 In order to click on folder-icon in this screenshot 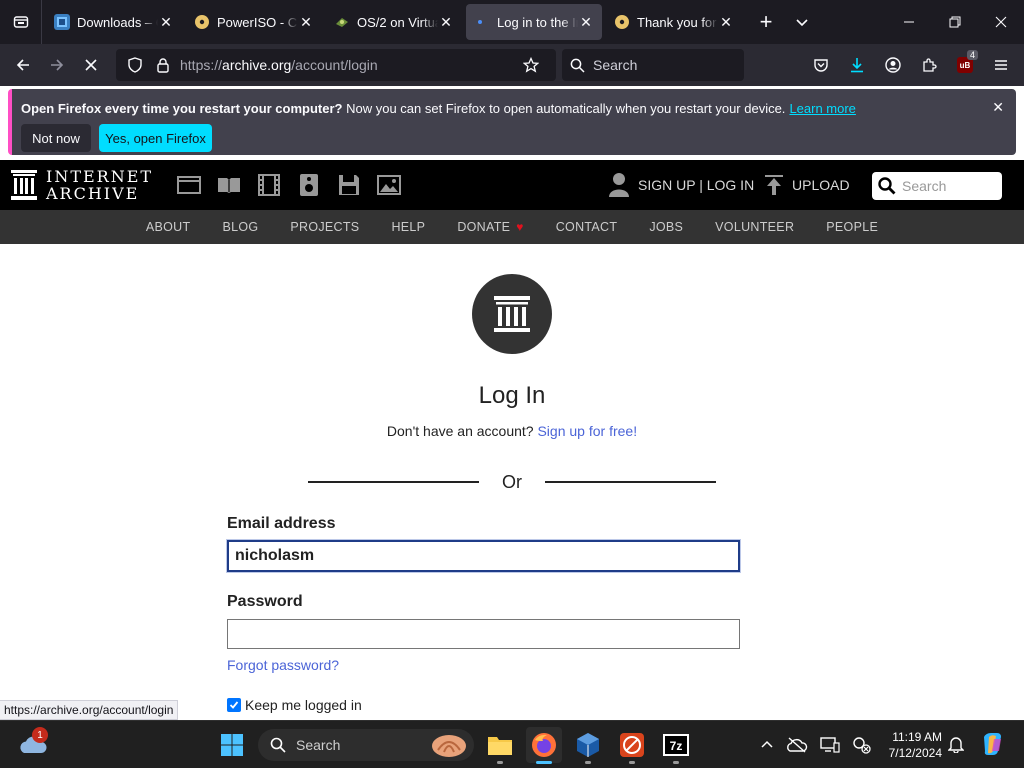, I will do `click(500, 746)`.